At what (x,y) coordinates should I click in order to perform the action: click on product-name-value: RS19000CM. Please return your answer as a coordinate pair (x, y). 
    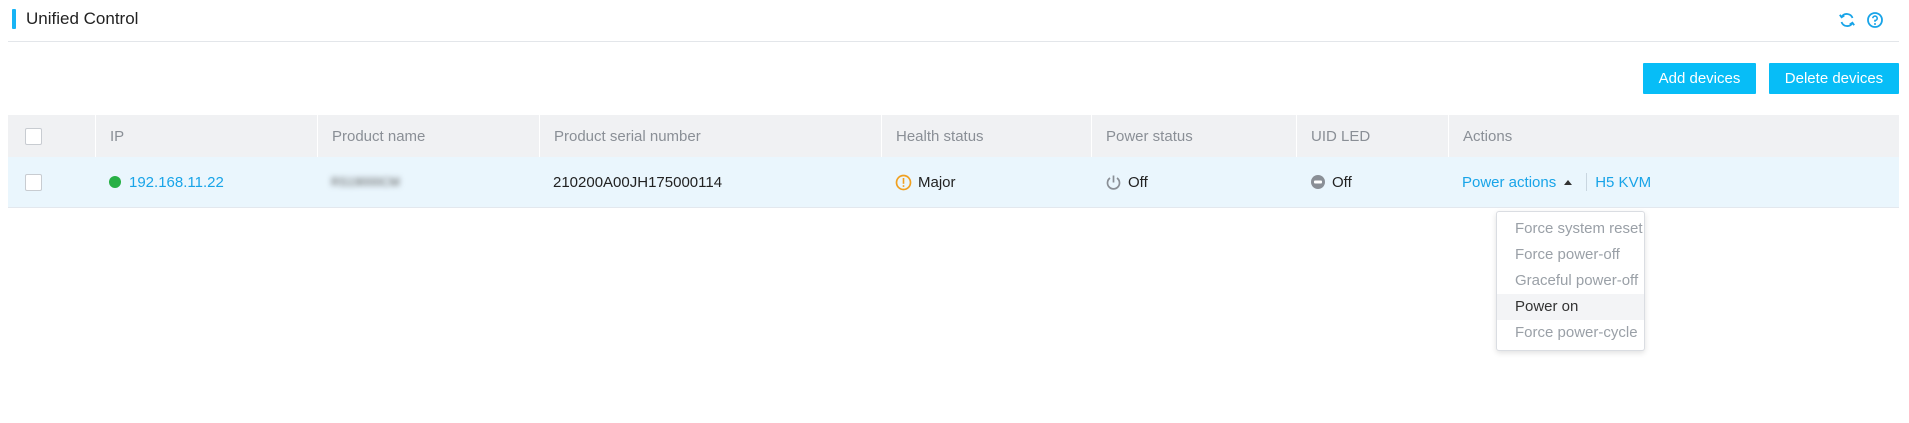
    Looking at the image, I should click on (365, 182).